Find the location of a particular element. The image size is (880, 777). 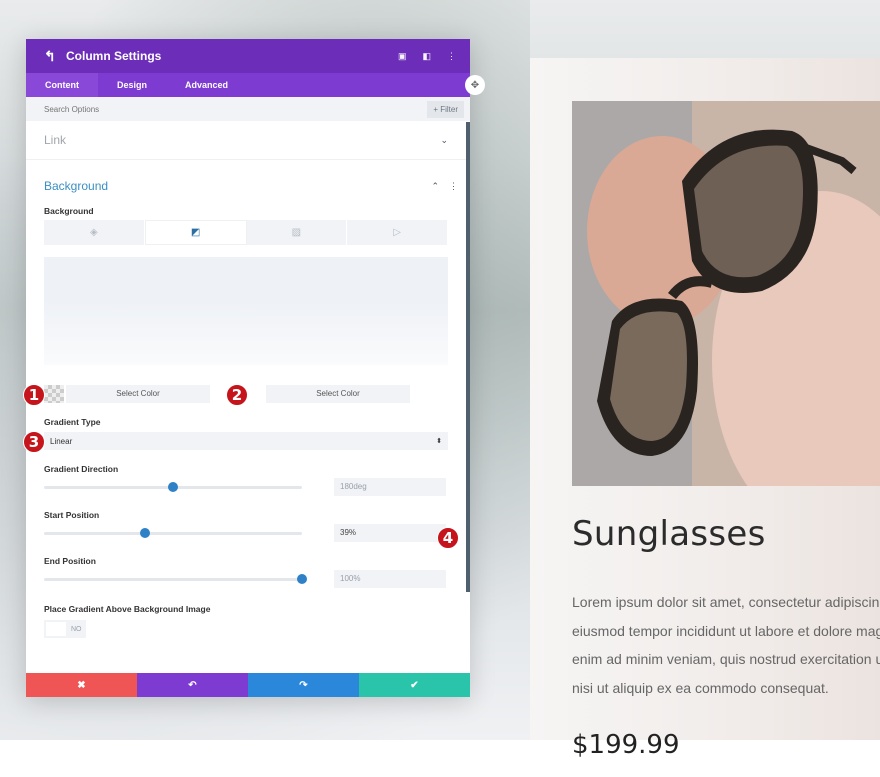

fullscreen-icon: ▣ is located at coordinates (402, 56).